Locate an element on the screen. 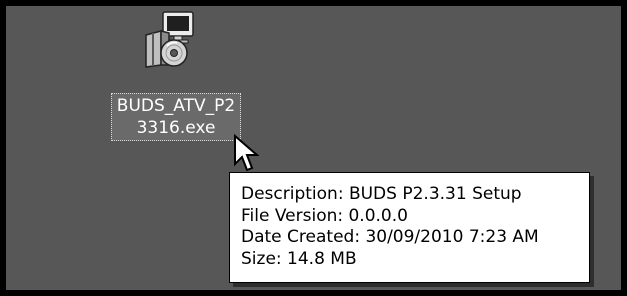 The height and width of the screenshot is (296, 627). tooltip-size: Size: 14.8 MB is located at coordinates (299, 258).